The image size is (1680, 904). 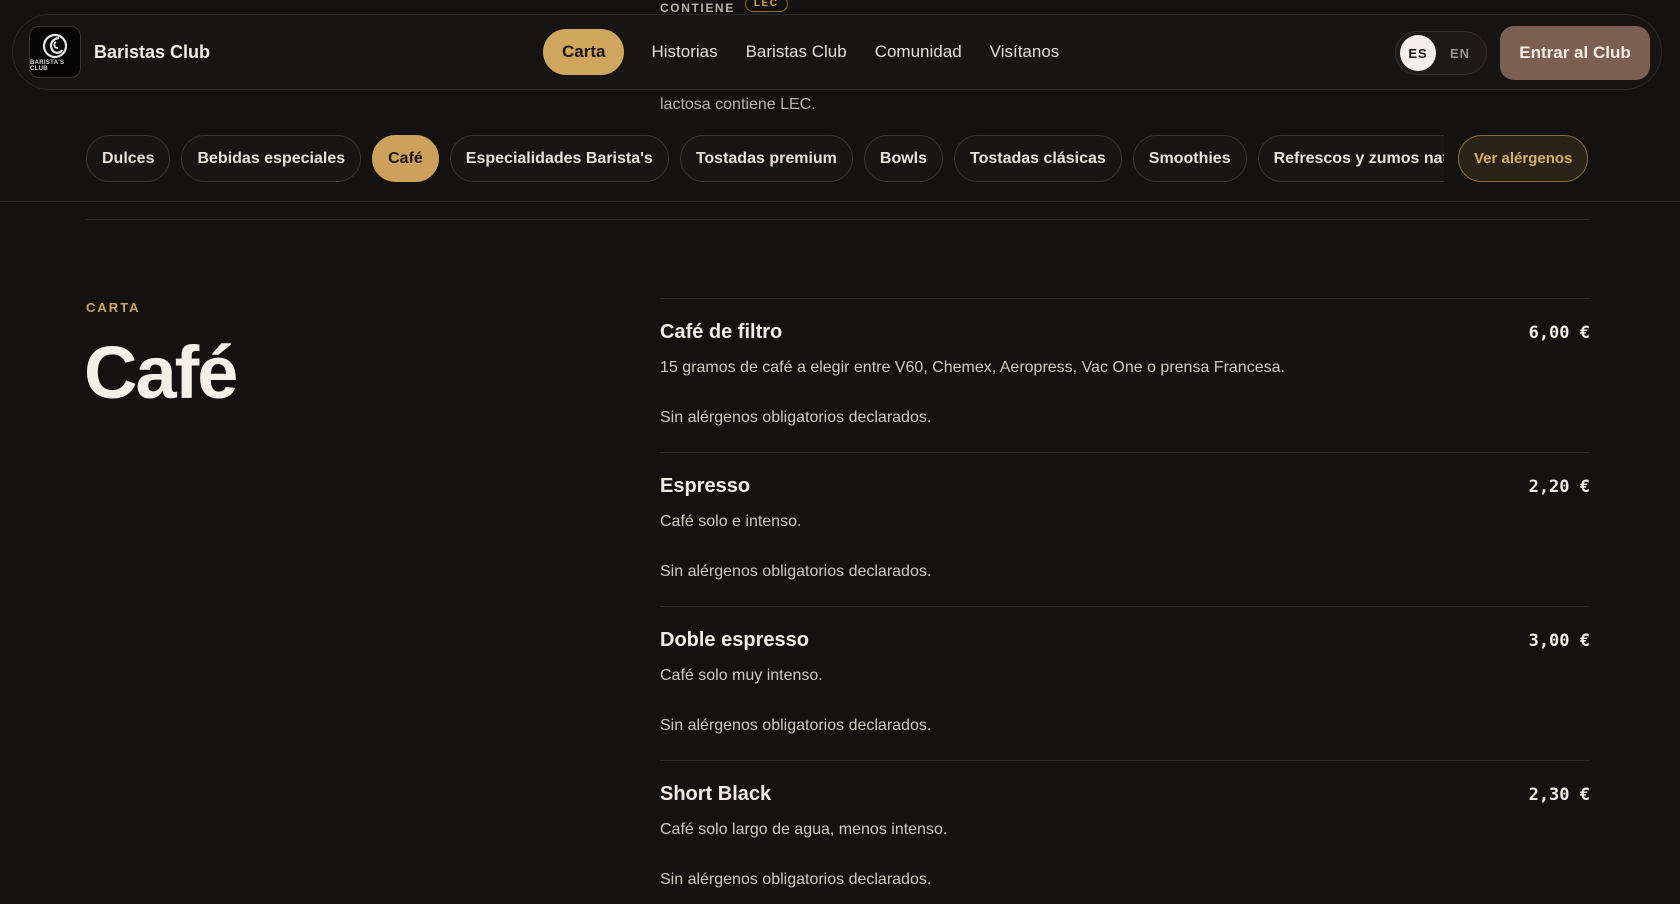 I want to click on nav-item-comunidad: Comunidad, so click(x=918, y=52).